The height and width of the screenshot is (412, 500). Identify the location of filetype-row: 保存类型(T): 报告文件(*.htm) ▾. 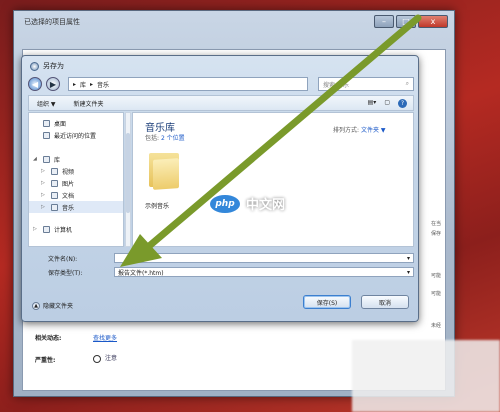
(231, 272).